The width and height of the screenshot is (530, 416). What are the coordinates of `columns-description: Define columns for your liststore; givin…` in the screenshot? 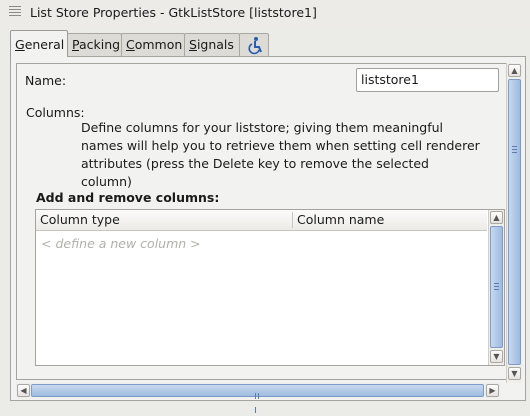 It's located at (280, 154).